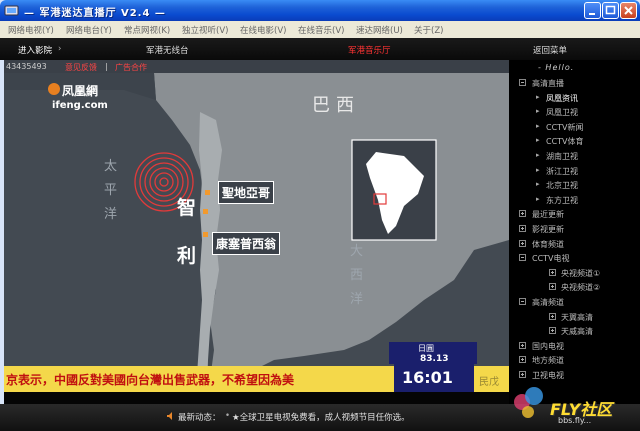  What do you see at coordinates (357, 275) in the screenshot?
I see `map-label-atlantic-2: 西` at bounding box center [357, 275].